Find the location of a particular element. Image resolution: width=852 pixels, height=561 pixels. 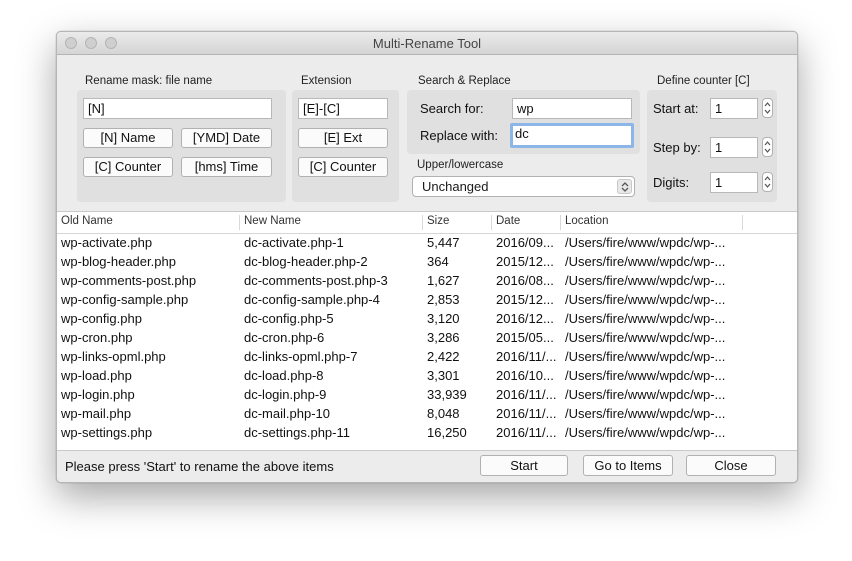

size-cell: 3,301 is located at coordinates (443, 375).